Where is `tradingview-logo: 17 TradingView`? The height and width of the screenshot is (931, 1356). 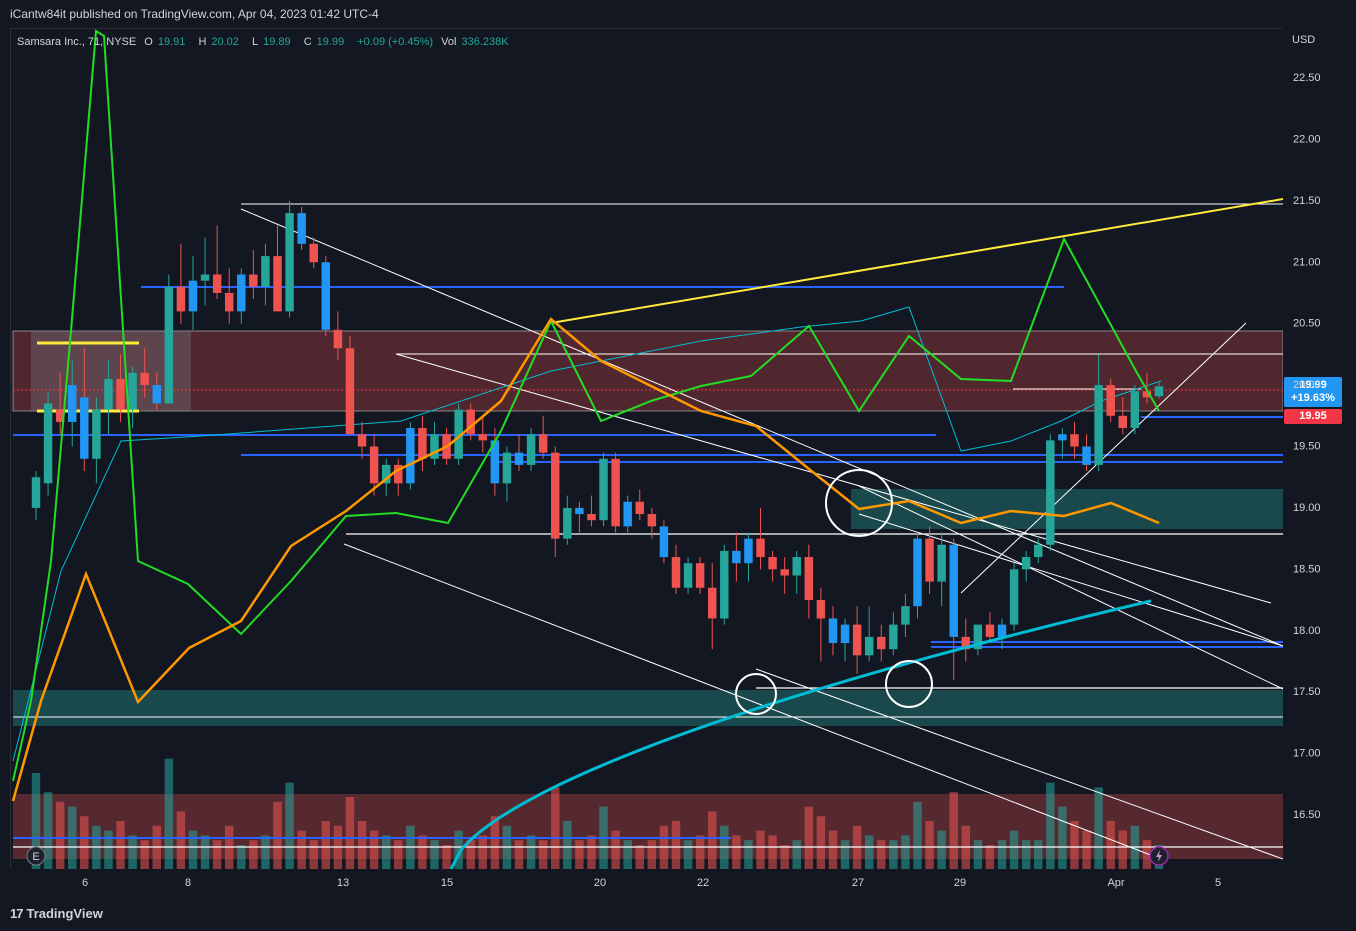
tradingview-logo: 17 TradingView is located at coordinates (56, 913).